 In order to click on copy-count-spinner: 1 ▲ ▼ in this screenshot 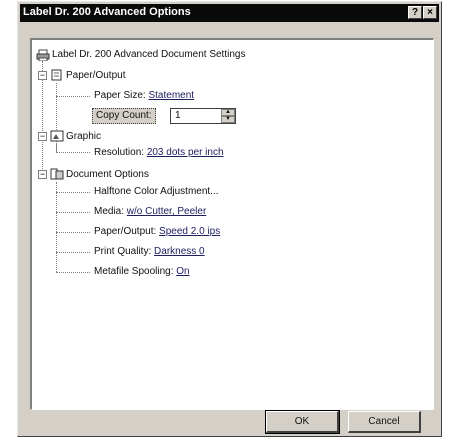, I will do `click(203, 116)`.